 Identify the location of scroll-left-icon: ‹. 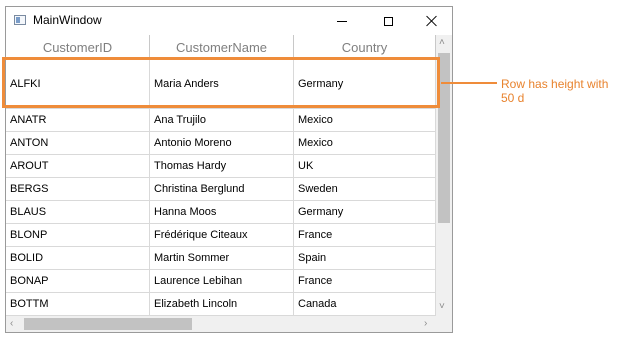
(11, 324).